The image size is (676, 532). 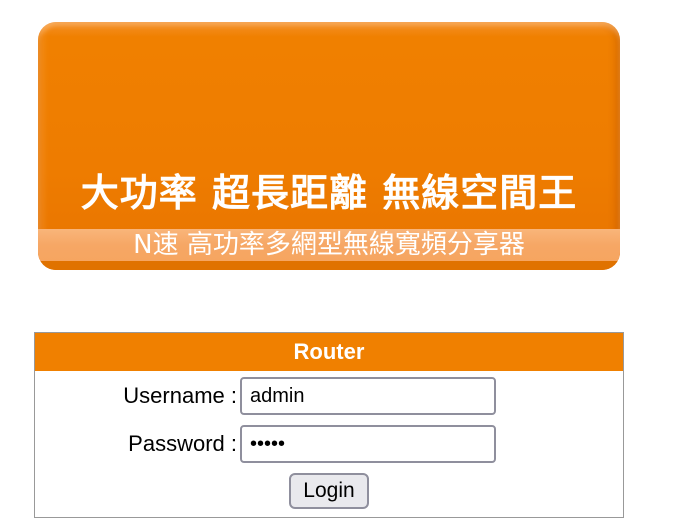 I want to click on password-row: Password :, so click(x=329, y=445).